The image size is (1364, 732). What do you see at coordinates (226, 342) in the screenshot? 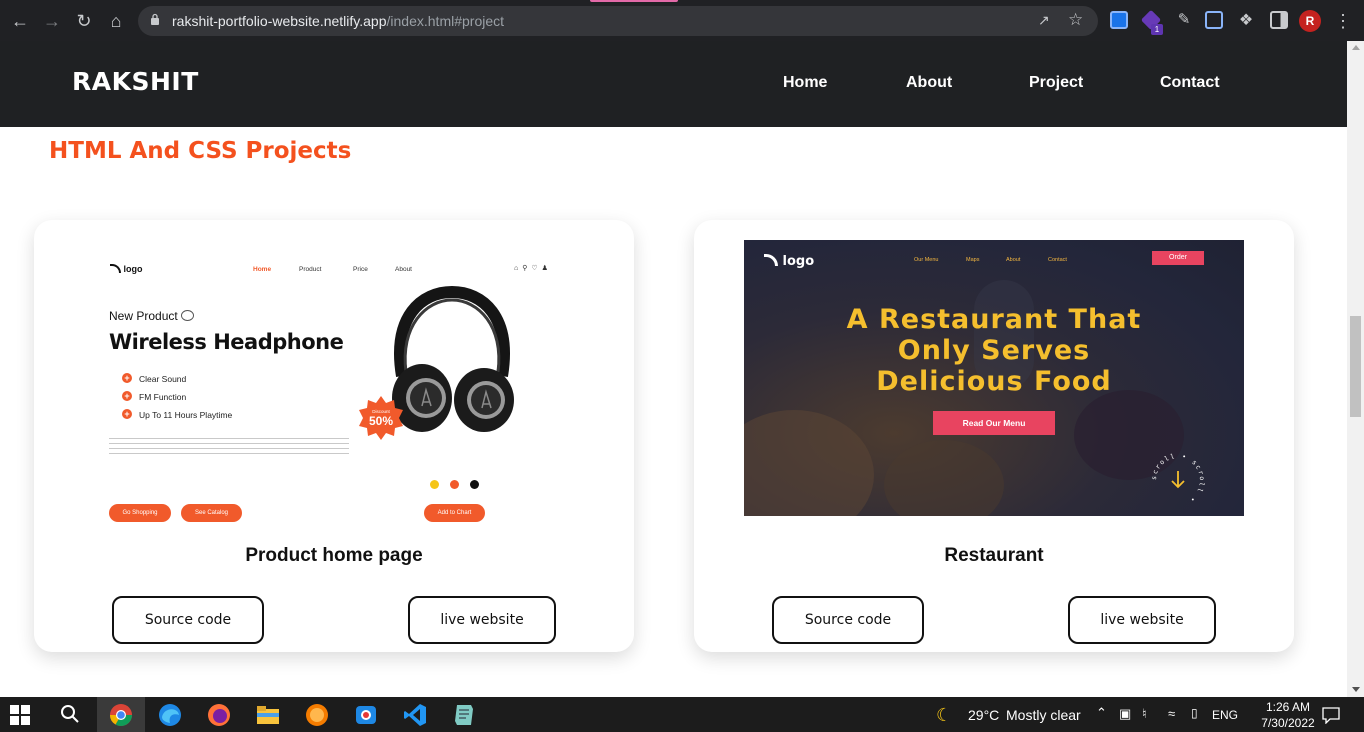
I see `preview-headline: Wireless Headphone` at bounding box center [226, 342].